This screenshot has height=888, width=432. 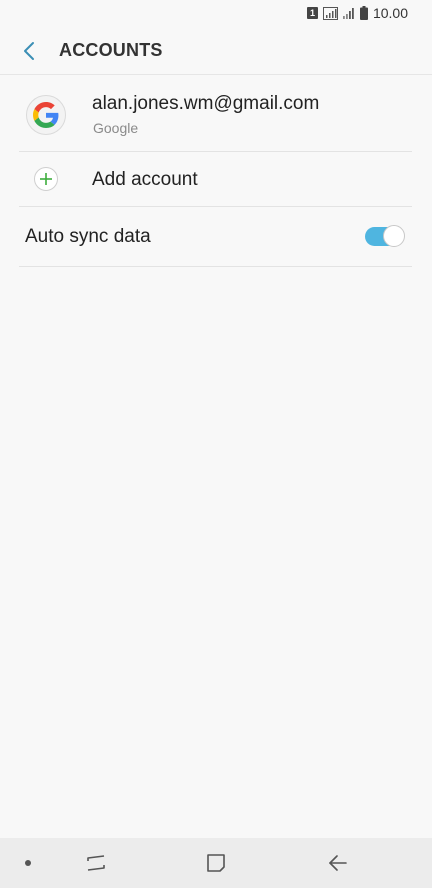 I want to click on dot-icon, so click(x=28, y=863).